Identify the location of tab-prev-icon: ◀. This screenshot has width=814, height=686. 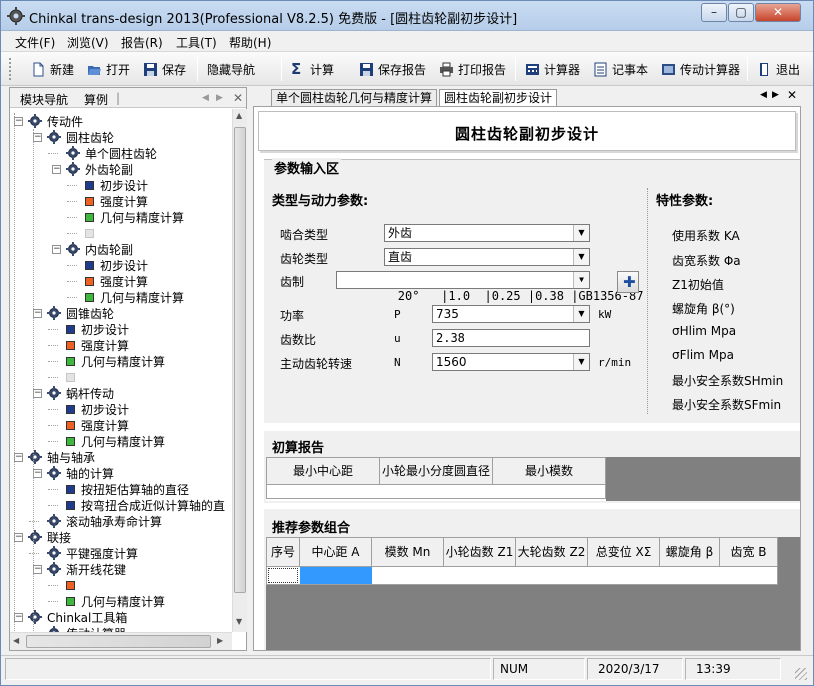
(763, 95).